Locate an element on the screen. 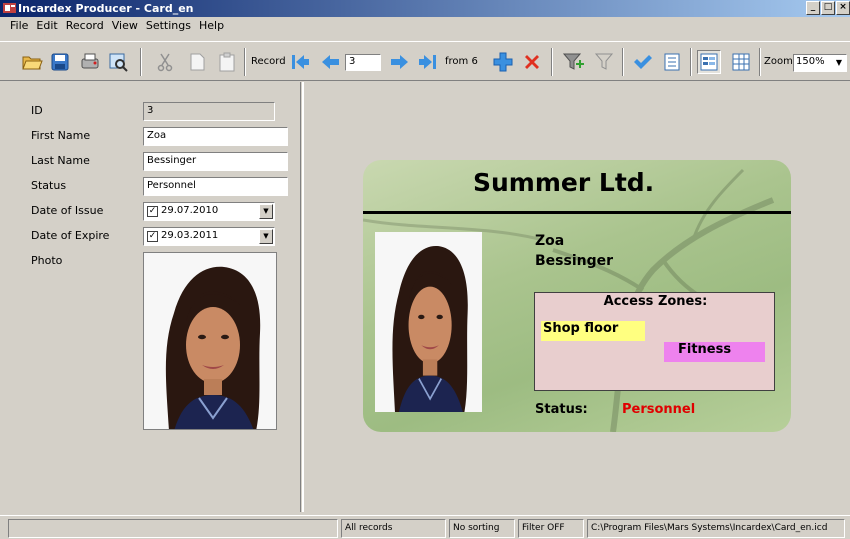  form-view-icon is located at coordinates (709, 62).